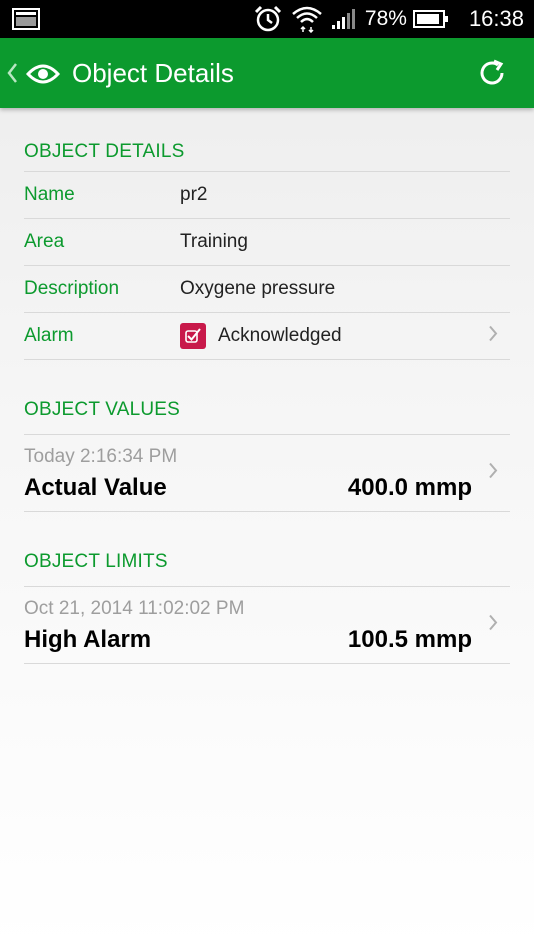 The width and height of the screenshot is (534, 950). What do you see at coordinates (496, 18) in the screenshot?
I see `clock-time: 16:38` at bounding box center [496, 18].